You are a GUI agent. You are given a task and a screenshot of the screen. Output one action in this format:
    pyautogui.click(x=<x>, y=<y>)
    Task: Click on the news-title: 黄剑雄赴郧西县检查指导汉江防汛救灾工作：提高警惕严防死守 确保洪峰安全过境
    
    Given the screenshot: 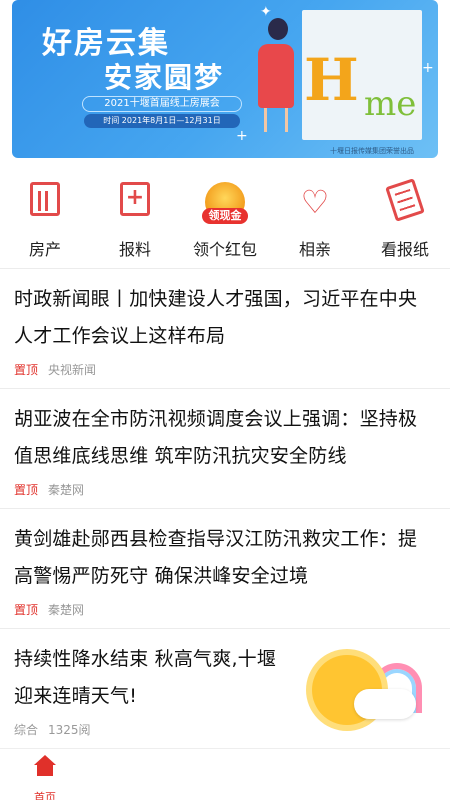 What is the action you would take?
    pyautogui.click(x=216, y=557)
    